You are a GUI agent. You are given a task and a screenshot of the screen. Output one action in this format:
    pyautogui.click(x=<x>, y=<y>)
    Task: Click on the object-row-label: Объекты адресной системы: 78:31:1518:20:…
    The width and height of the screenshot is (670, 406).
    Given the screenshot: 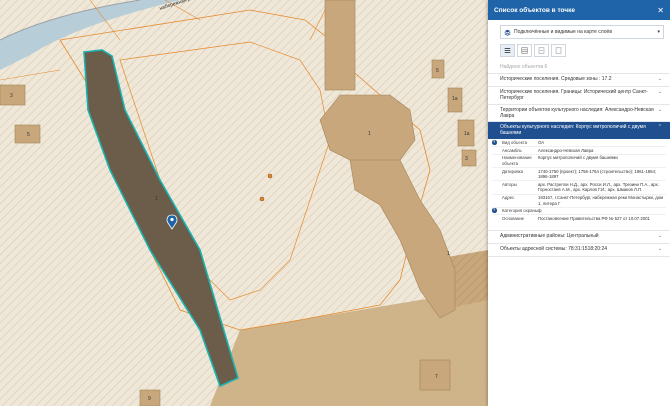 What is the action you would take?
    pyautogui.click(x=554, y=248)
    